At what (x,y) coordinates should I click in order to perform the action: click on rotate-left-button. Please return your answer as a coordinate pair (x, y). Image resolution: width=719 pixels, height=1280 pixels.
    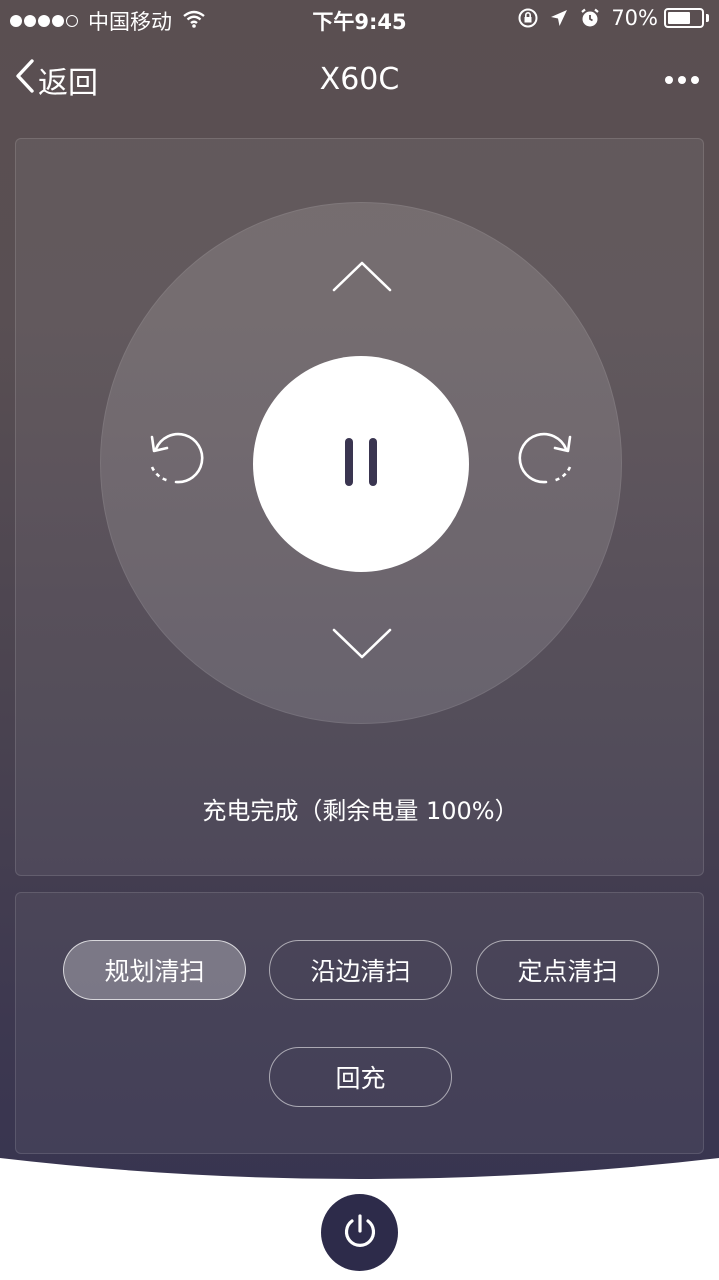
    Looking at the image, I should click on (176, 460).